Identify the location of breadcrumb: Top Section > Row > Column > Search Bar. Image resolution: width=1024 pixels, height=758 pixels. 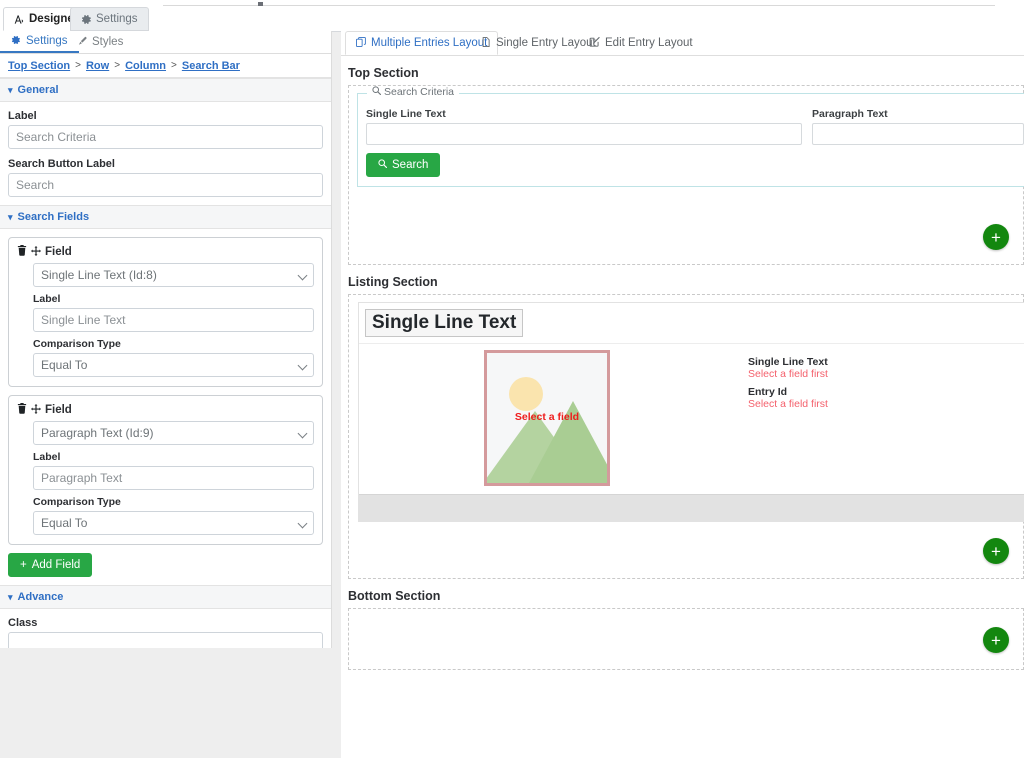
(165, 66).